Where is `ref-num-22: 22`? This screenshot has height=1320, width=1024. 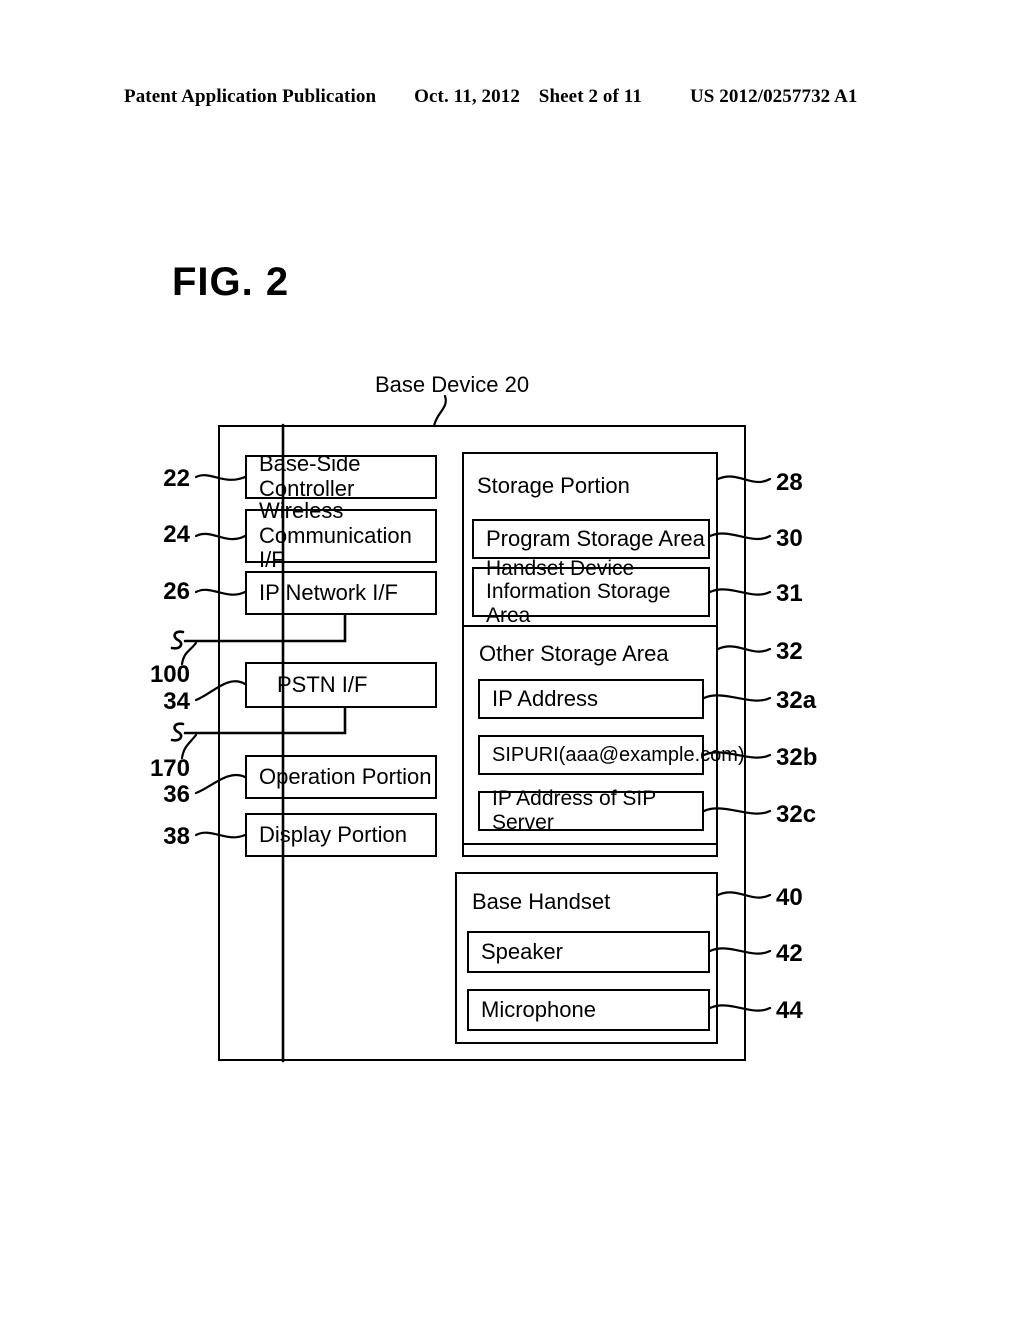
ref-num-22: 22 is located at coordinates (176, 478).